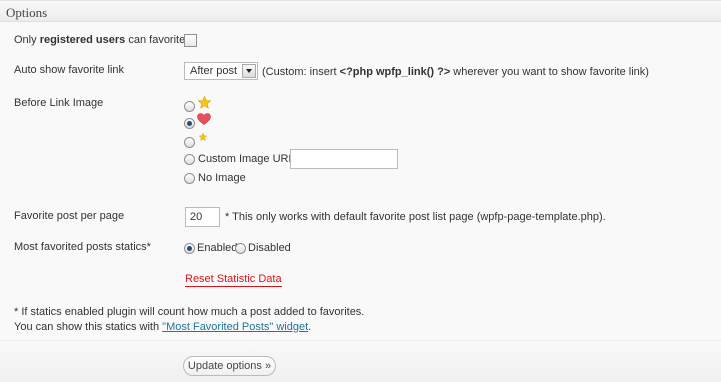 This screenshot has width=721, height=382. What do you see at coordinates (189, 248) in the screenshot?
I see `radio-statics-enabled` at bounding box center [189, 248].